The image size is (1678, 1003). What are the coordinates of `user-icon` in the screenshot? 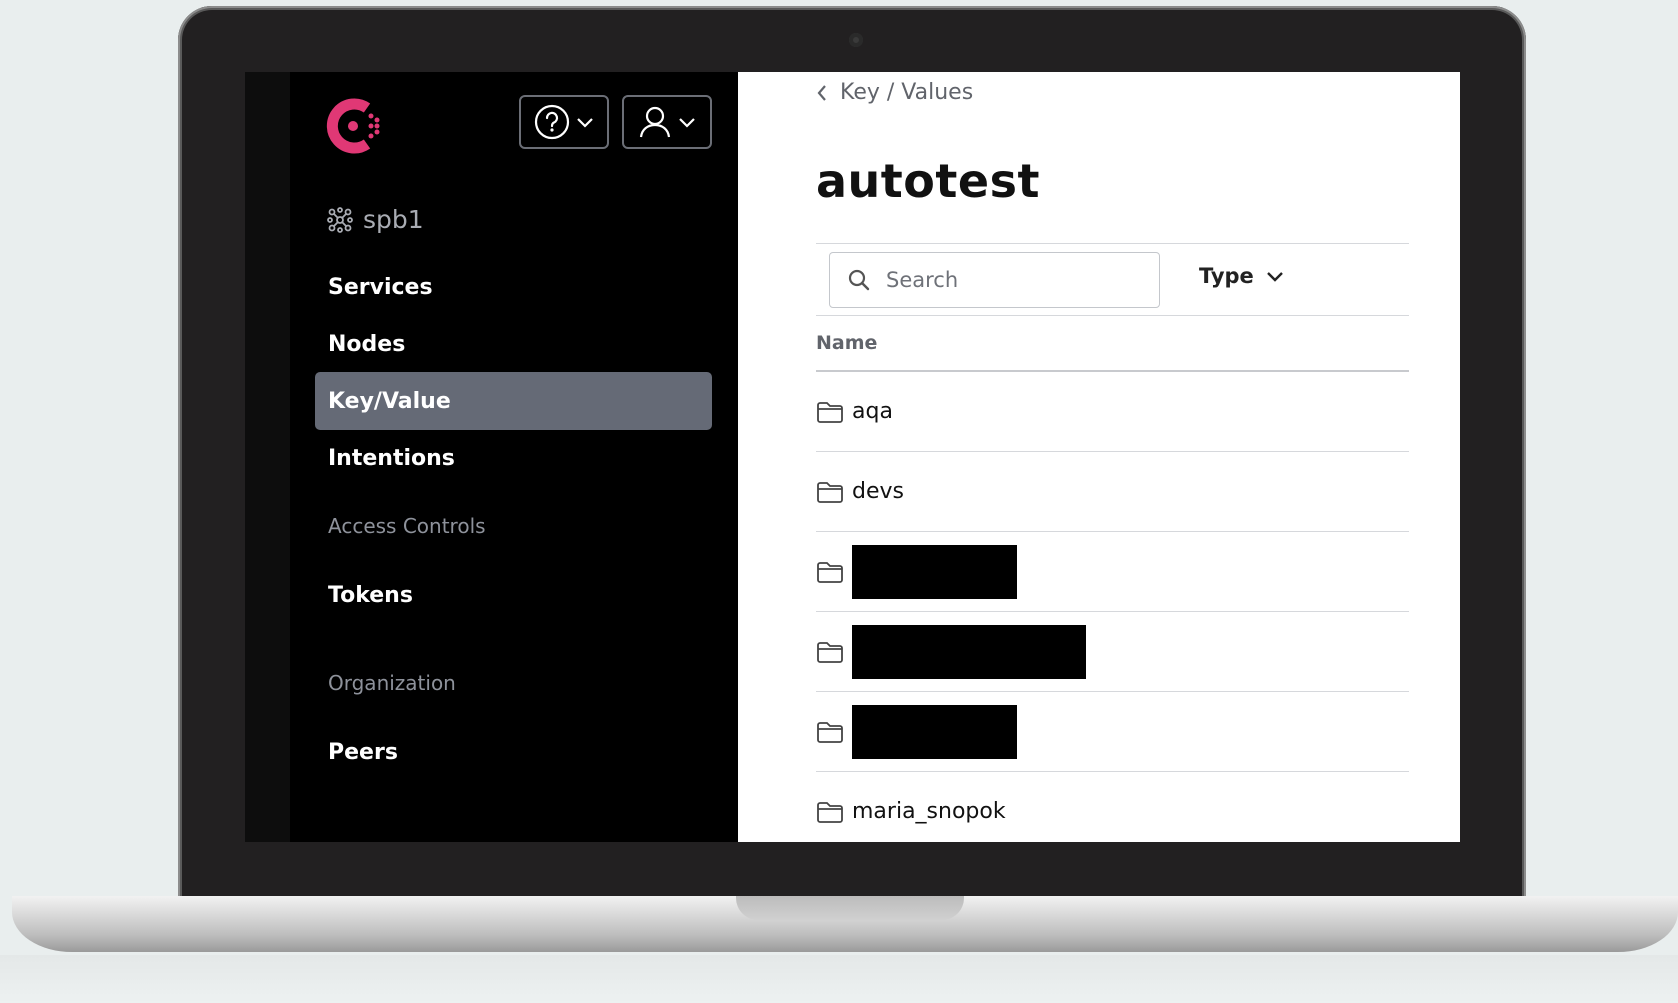 It's located at (655, 122).